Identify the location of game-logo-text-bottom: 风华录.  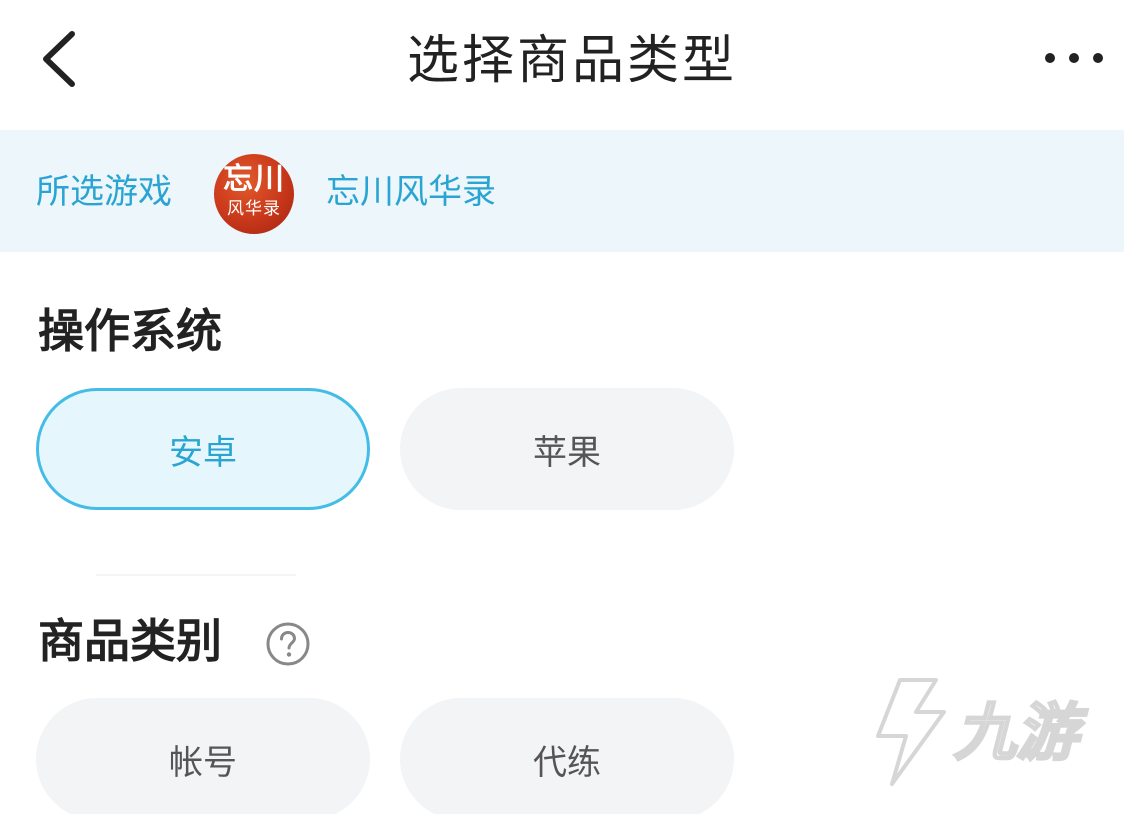
(254, 209).